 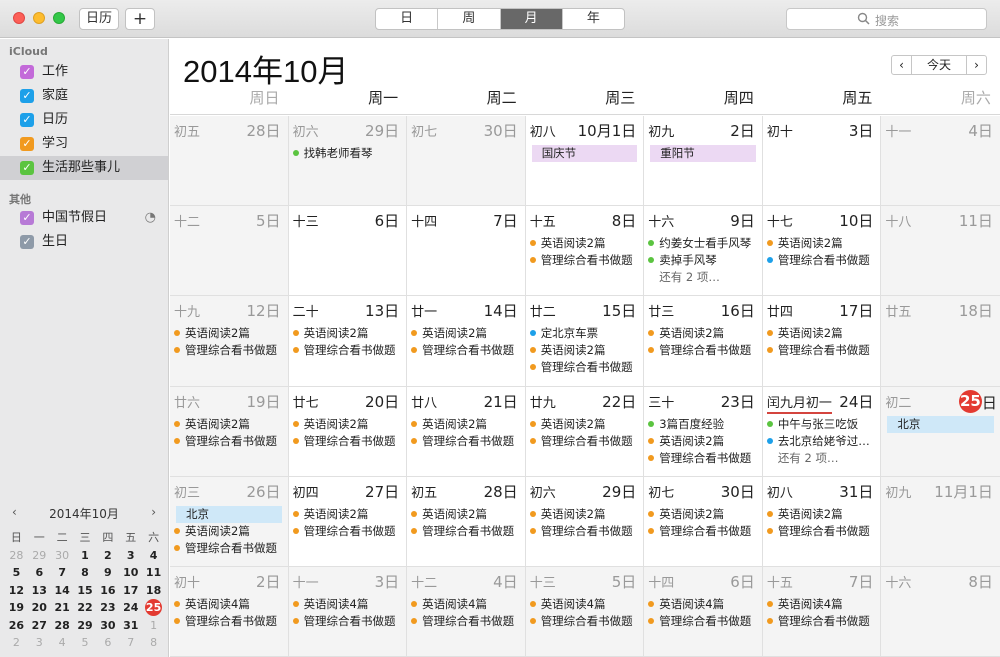 I want to click on day-cell: 十三 5日 英语阅读4篇 管理综合看书做题, so click(x=585, y=611).